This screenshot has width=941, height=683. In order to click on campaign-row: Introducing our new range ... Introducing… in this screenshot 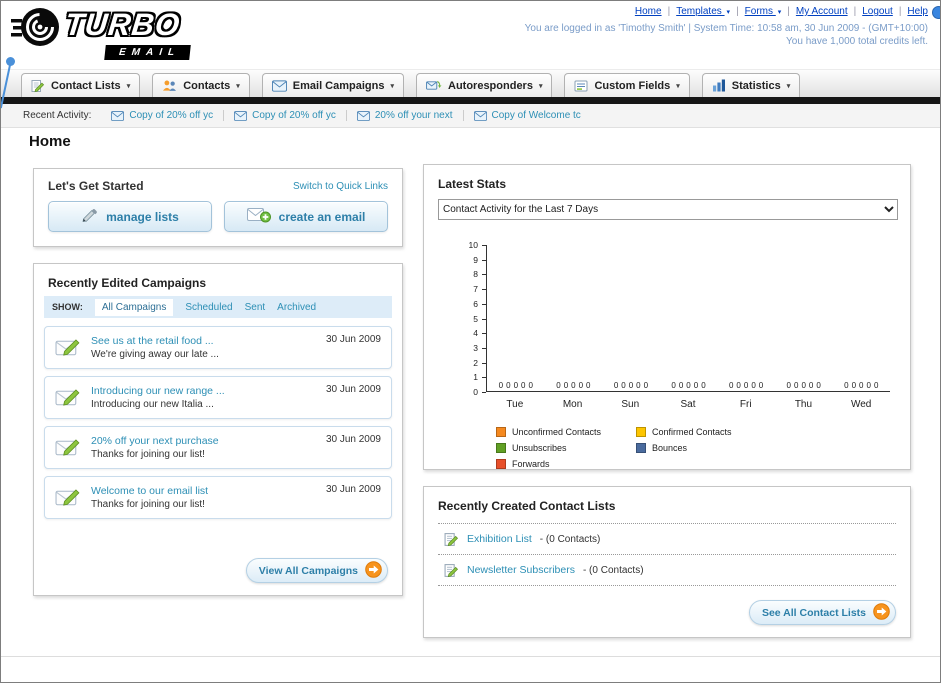, I will do `click(218, 397)`.